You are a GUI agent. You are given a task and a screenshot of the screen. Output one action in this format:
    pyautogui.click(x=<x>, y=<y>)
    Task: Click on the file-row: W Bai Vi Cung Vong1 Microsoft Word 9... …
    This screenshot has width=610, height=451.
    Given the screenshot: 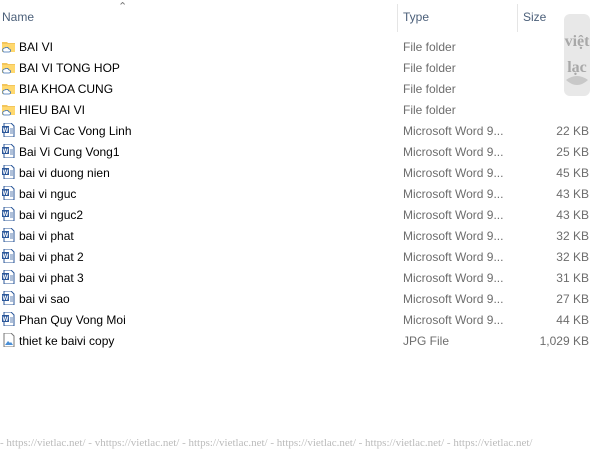 What is the action you would take?
    pyautogui.click(x=305, y=151)
    